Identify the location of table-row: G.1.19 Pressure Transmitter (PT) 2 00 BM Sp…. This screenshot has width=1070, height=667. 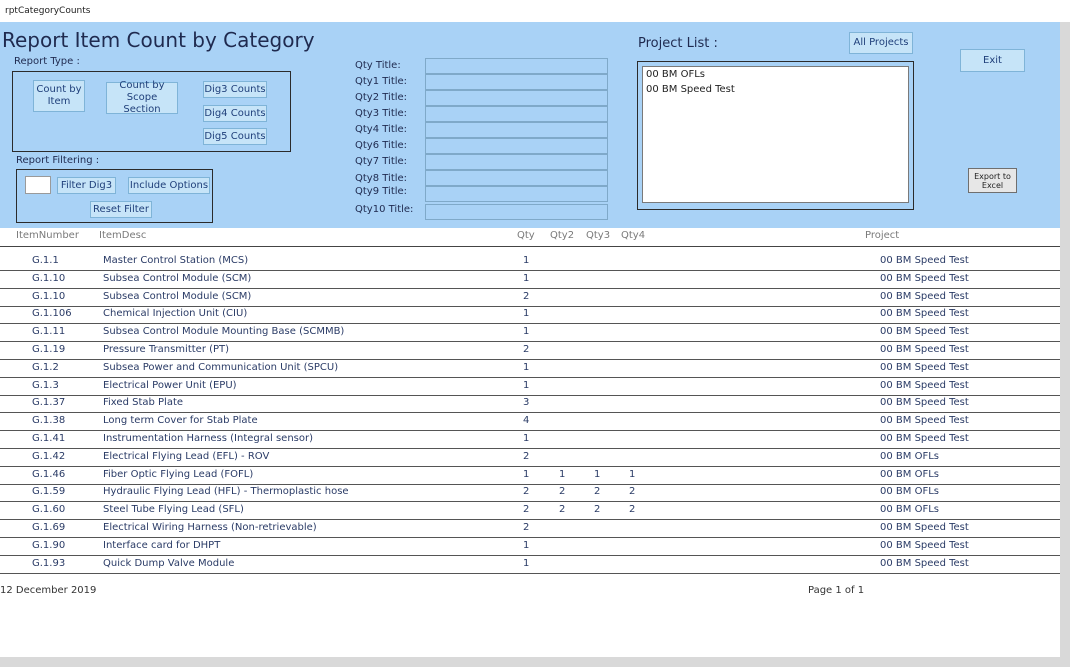
(530, 350).